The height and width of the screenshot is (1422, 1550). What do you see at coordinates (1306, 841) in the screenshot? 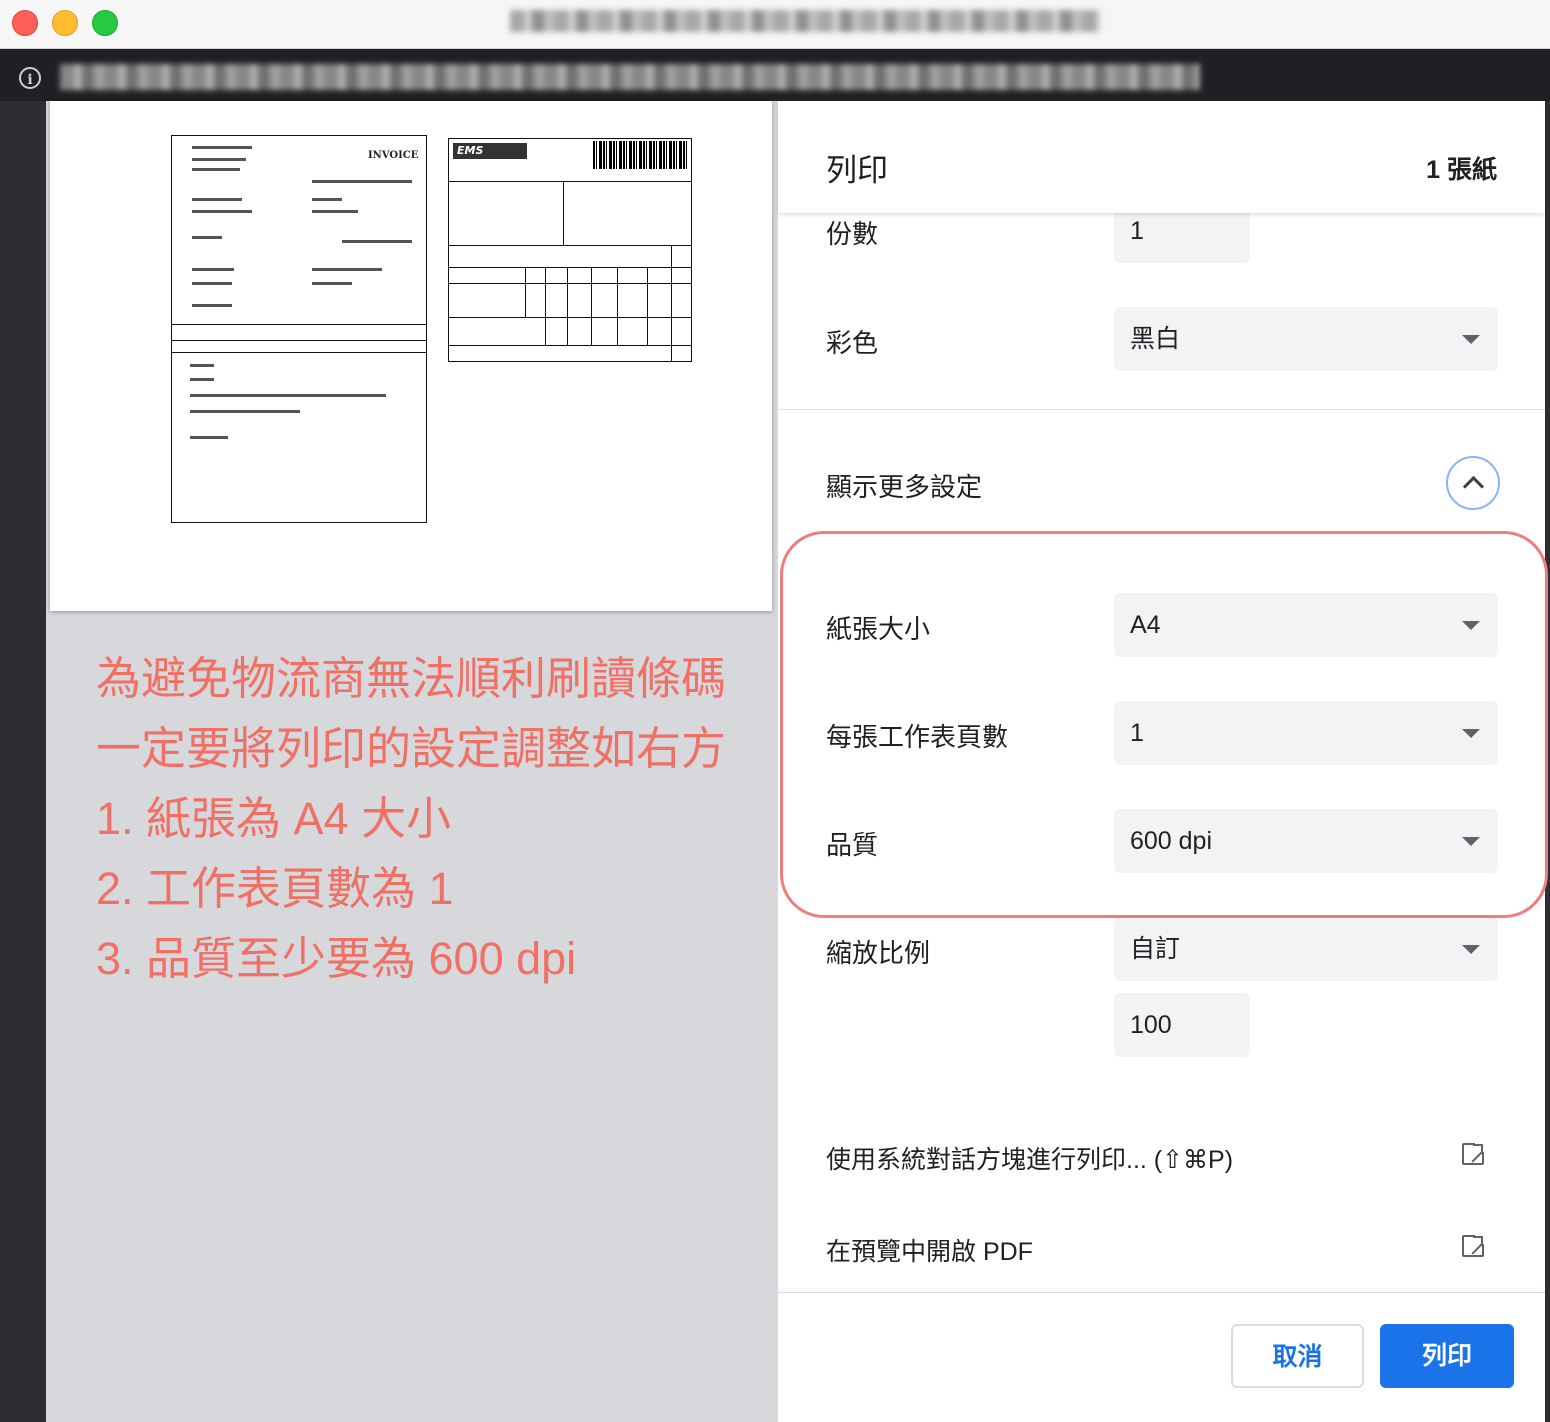
I see `quality-select: 600 dpi` at bounding box center [1306, 841].